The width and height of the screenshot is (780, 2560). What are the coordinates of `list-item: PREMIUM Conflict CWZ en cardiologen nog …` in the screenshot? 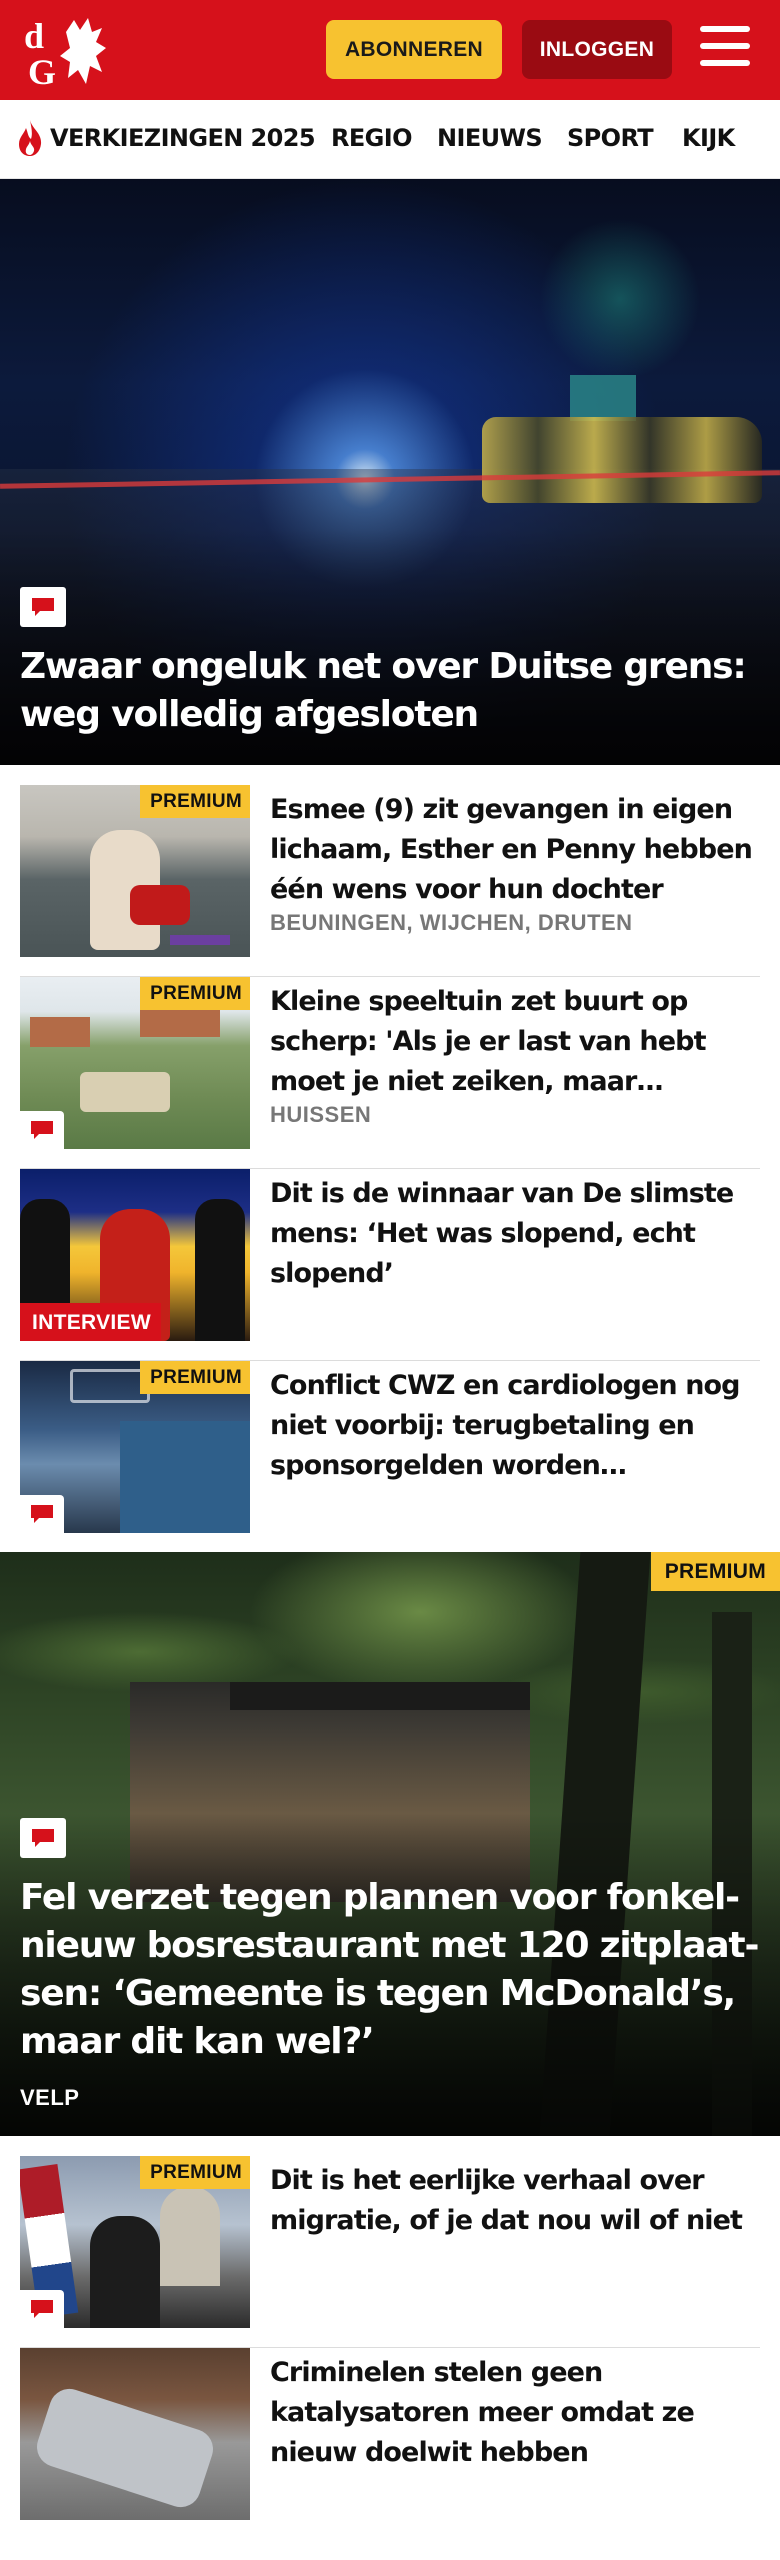 It's located at (390, 1457).